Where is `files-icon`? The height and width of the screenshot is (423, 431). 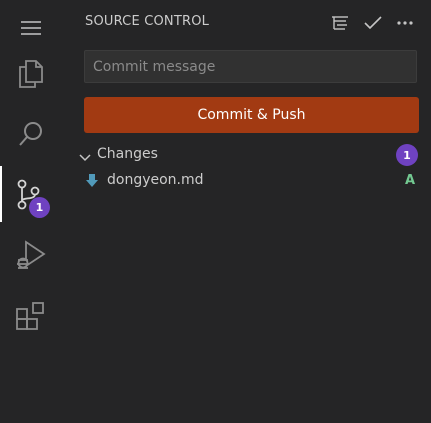
files-icon is located at coordinates (31, 74).